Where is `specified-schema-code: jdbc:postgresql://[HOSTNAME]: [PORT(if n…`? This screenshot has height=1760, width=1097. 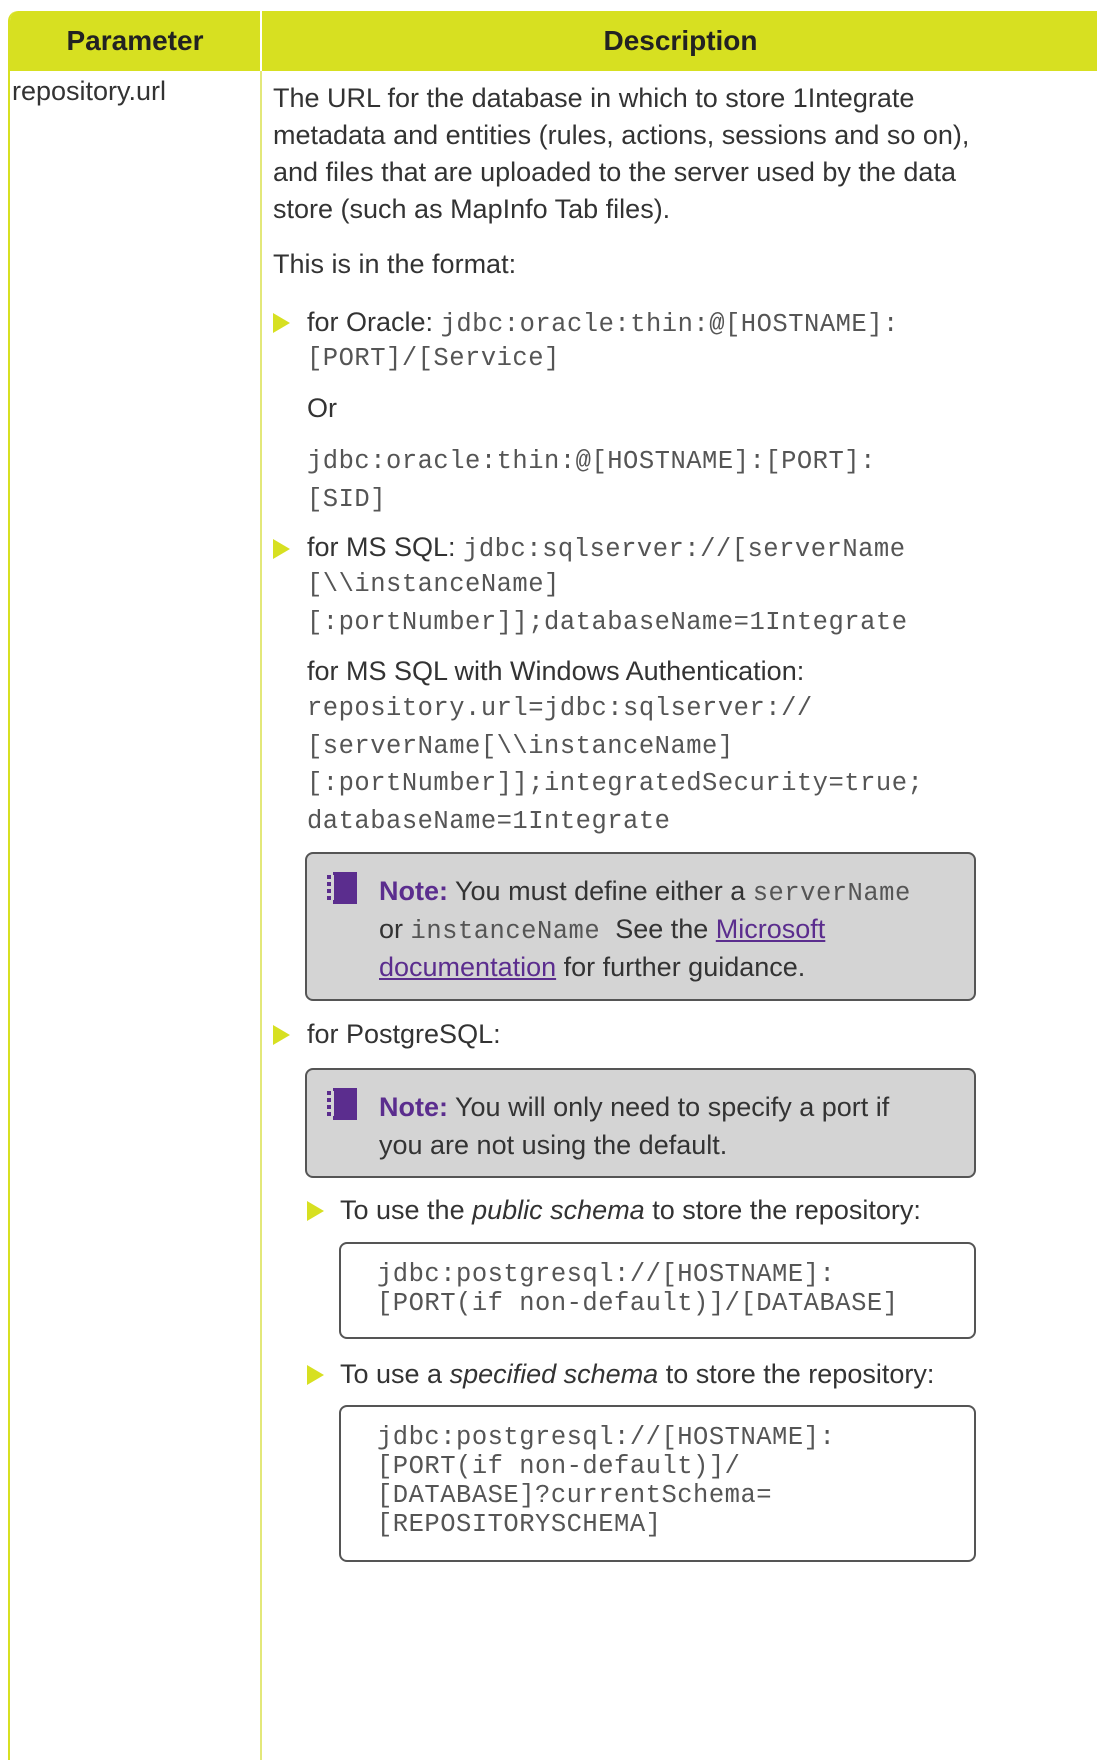 specified-schema-code: jdbc:postgresql://[HOSTNAME]: [PORT(if n… is located at coordinates (606, 1481).